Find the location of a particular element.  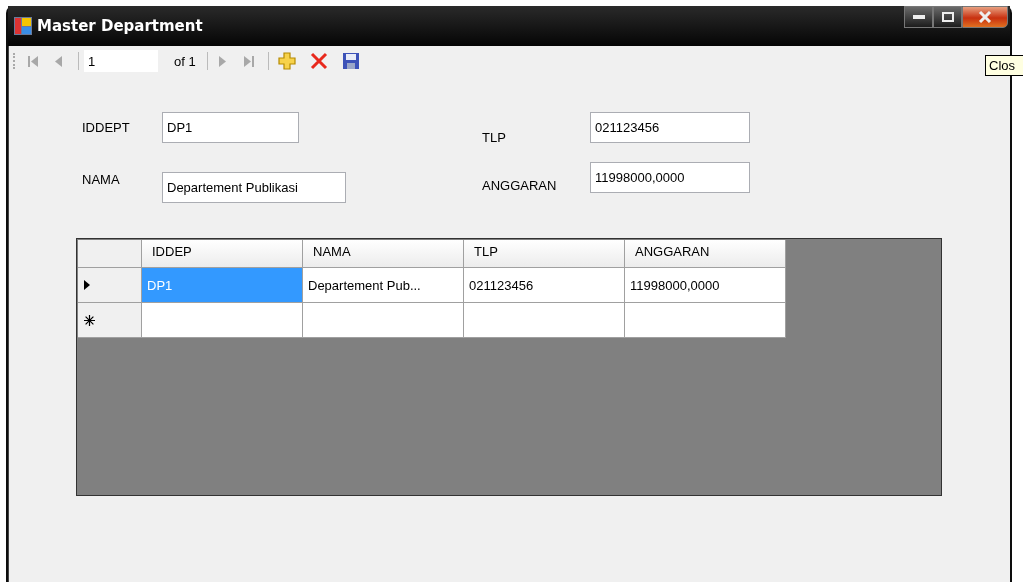

toolbar-grip is located at coordinates (15, 61).